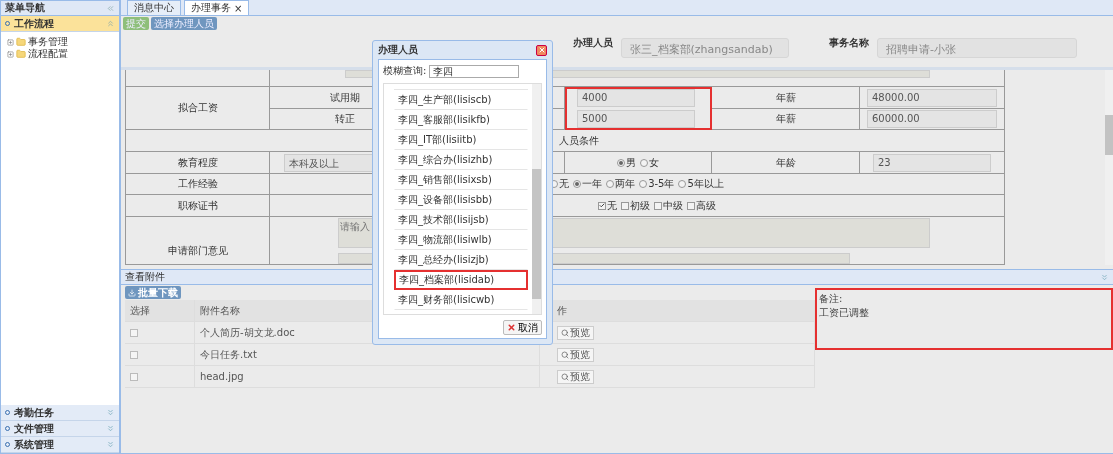  Describe the element at coordinates (197, 205) in the screenshot. I see `row-label: 职称证书` at that location.